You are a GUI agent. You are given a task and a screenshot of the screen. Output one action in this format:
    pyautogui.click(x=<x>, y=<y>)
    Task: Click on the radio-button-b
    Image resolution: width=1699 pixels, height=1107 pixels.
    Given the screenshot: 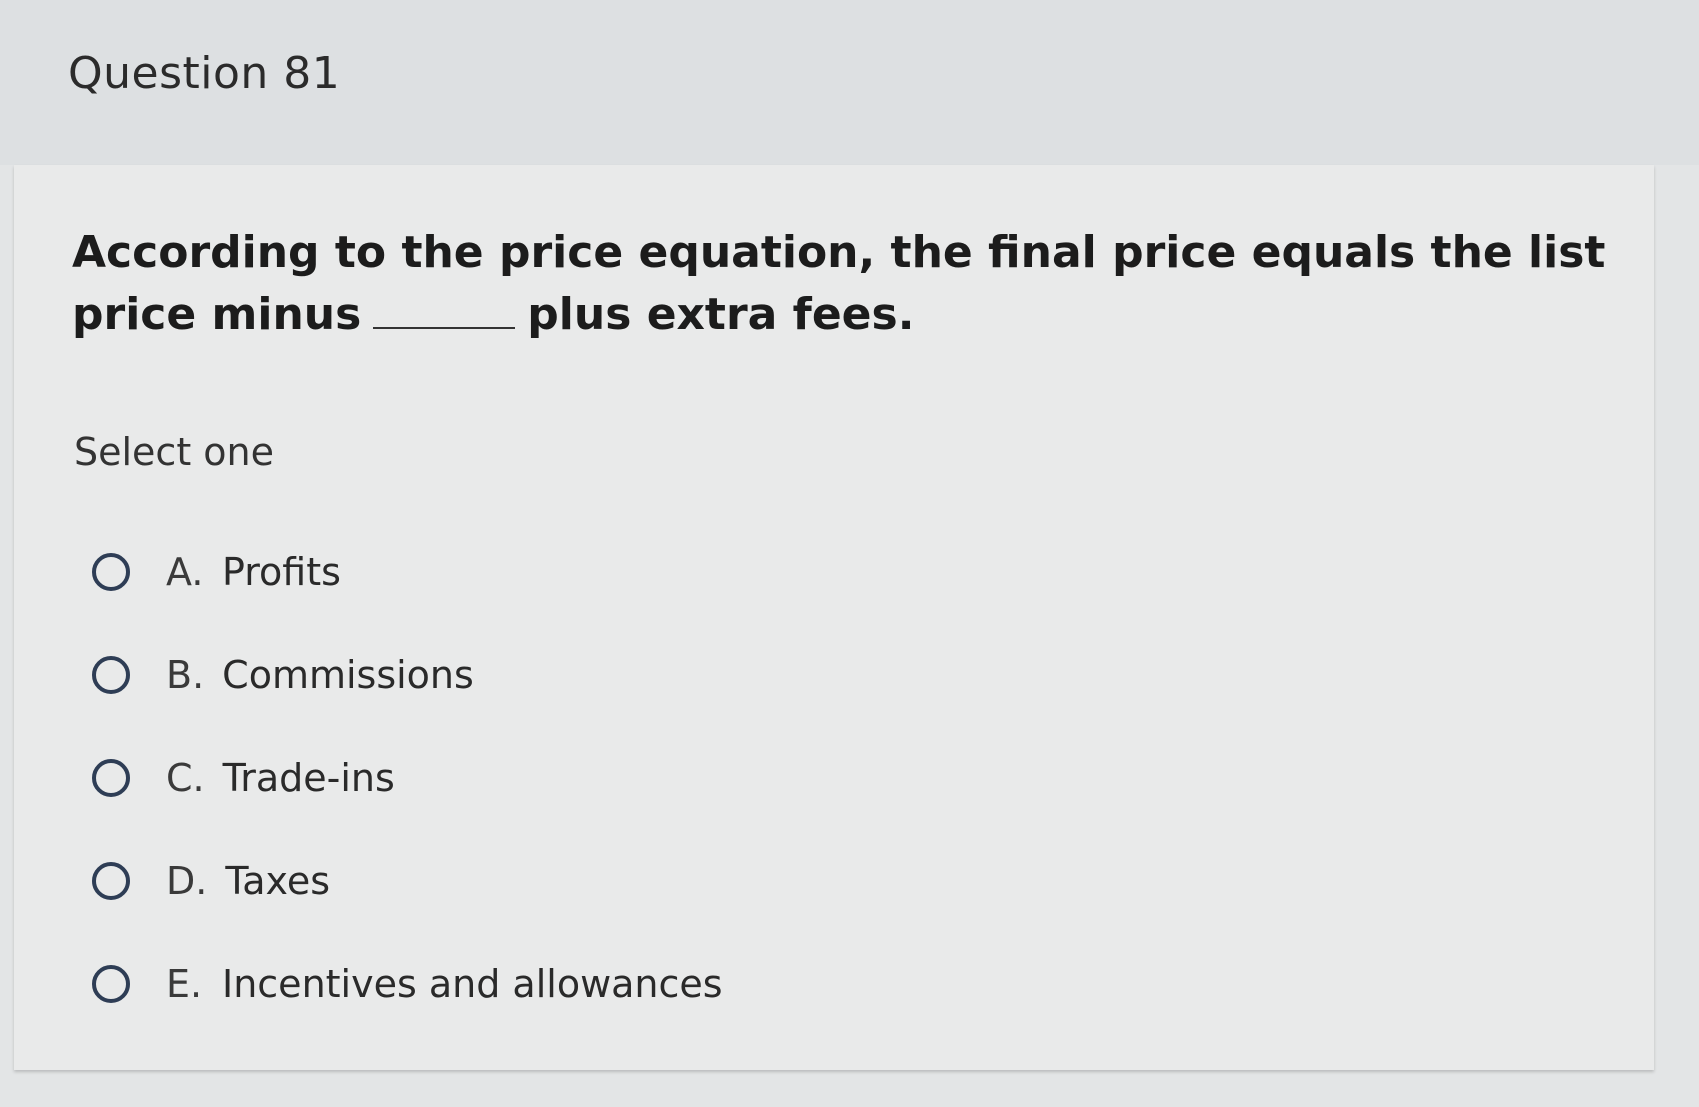 What is the action you would take?
    pyautogui.click(x=111, y=674)
    